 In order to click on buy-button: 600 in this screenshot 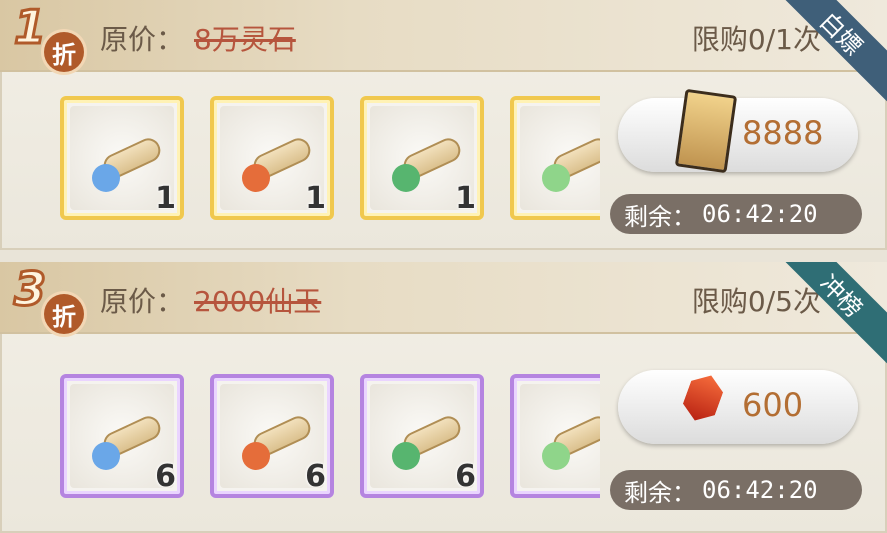, I will do `click(738, 407)`.